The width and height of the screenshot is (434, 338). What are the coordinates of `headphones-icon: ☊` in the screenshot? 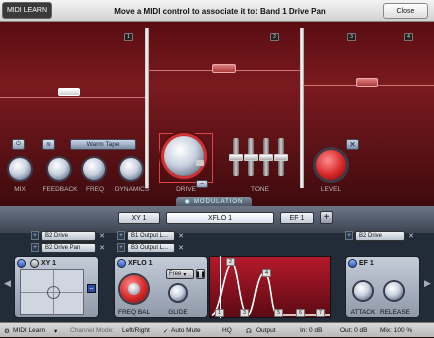 It's located at (250, 330).